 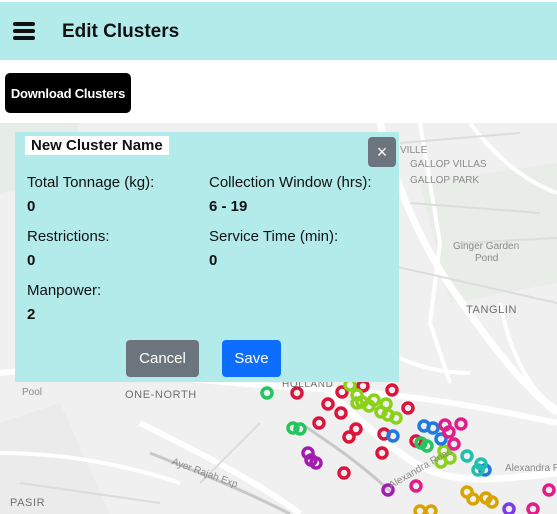 What do you see at coordinates (32, 392) in the screenshot?
I see `map-label-pool: Pool` at bounding box center [32, 392].